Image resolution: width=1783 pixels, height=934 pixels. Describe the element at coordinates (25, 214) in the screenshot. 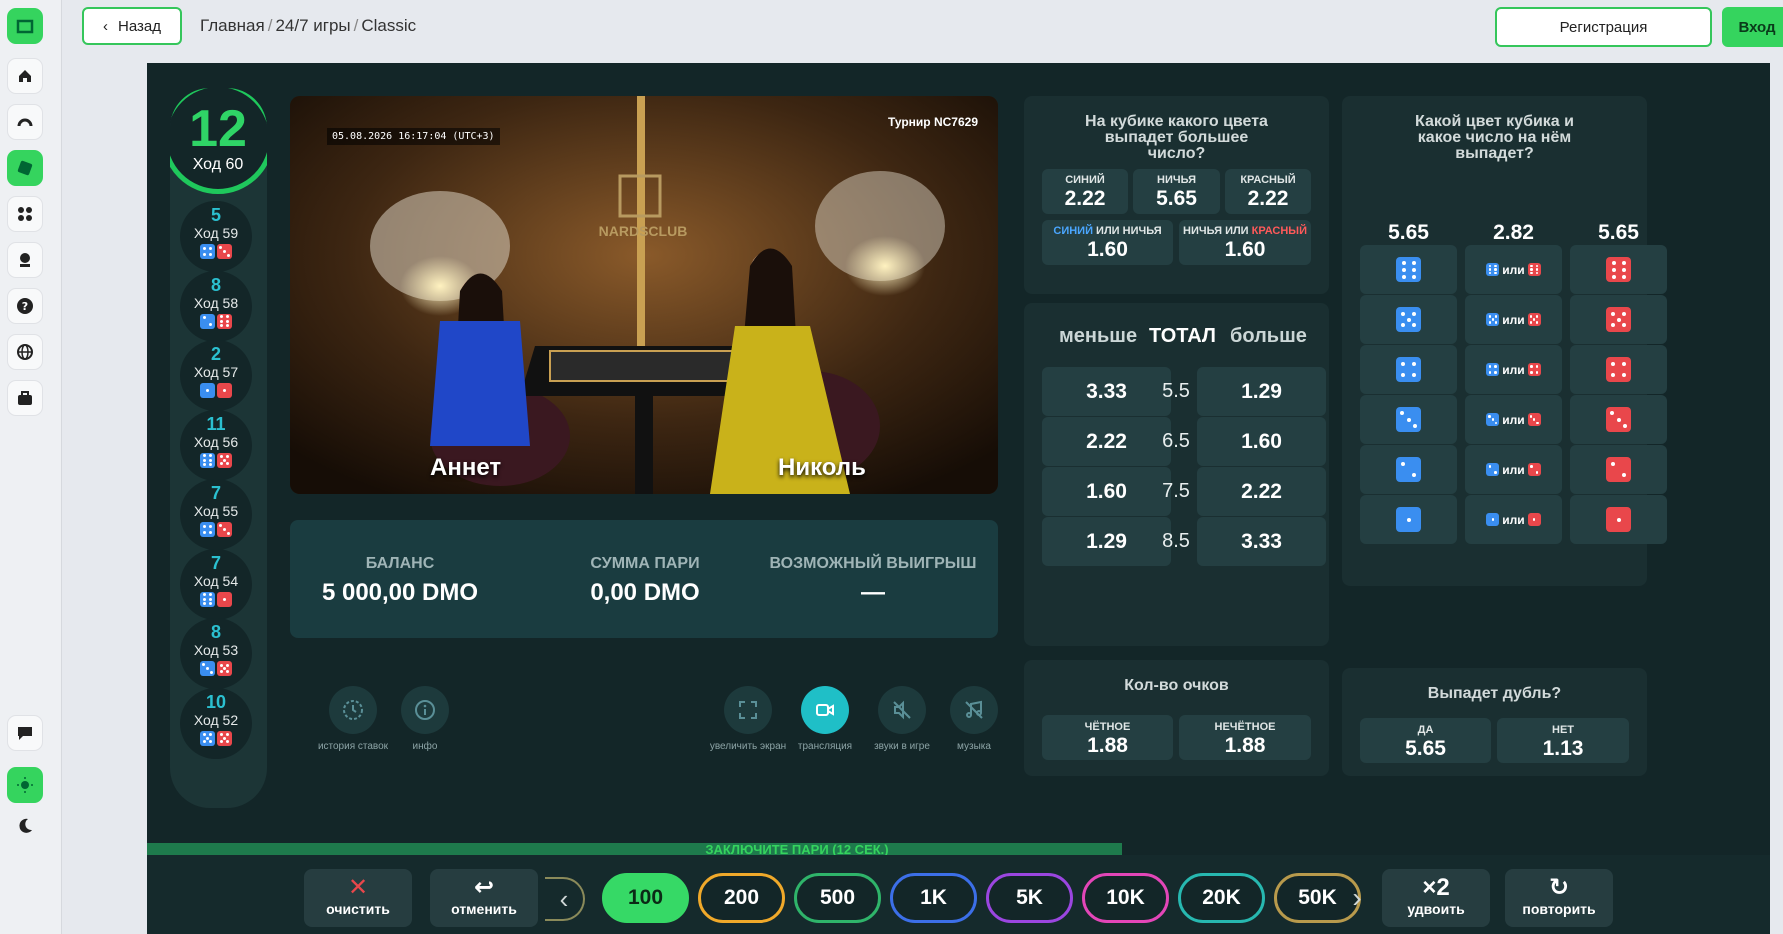

I see `apps-icon` at that location.